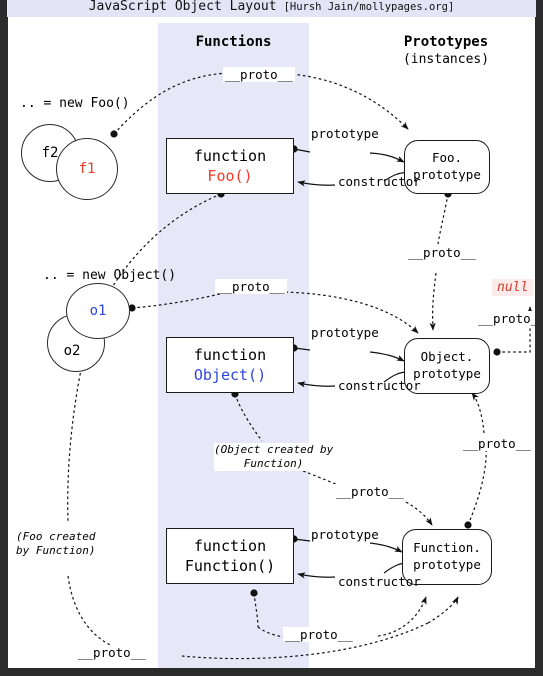 The width and height of the screenshot is (543, 676). Describe the element at coordinates (230, 155) in the screenshot. I see `function-box-foo-keyword: function` at that location.